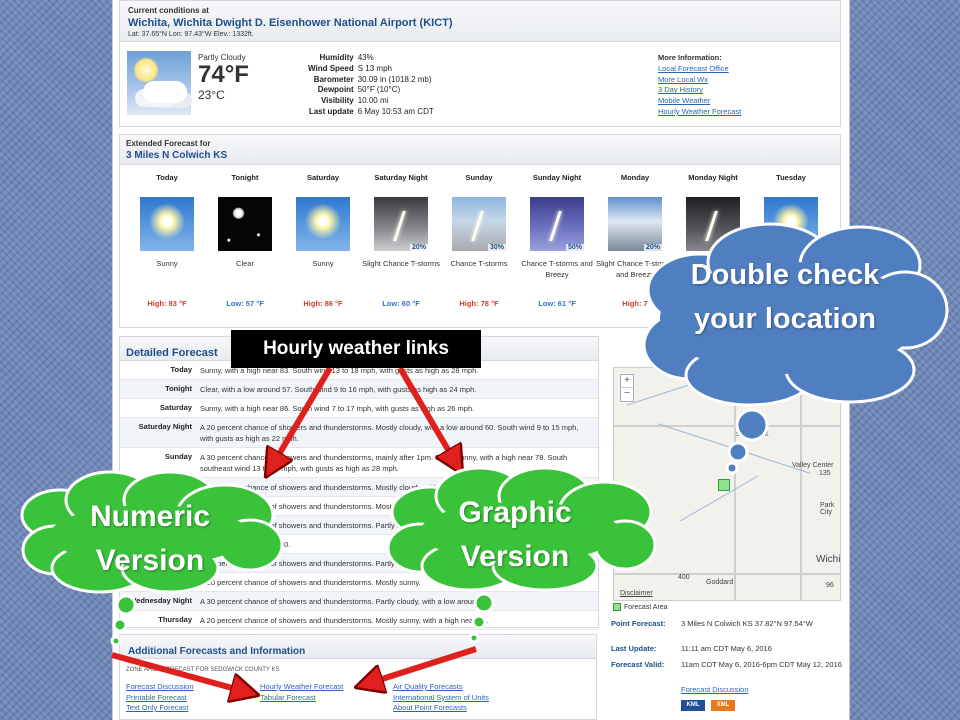  What do you see at coordinates (167, 240) in the screenshot?
I see `forecast-period: Today Sunny High: 83 °F` at bounding box center [167, 240].